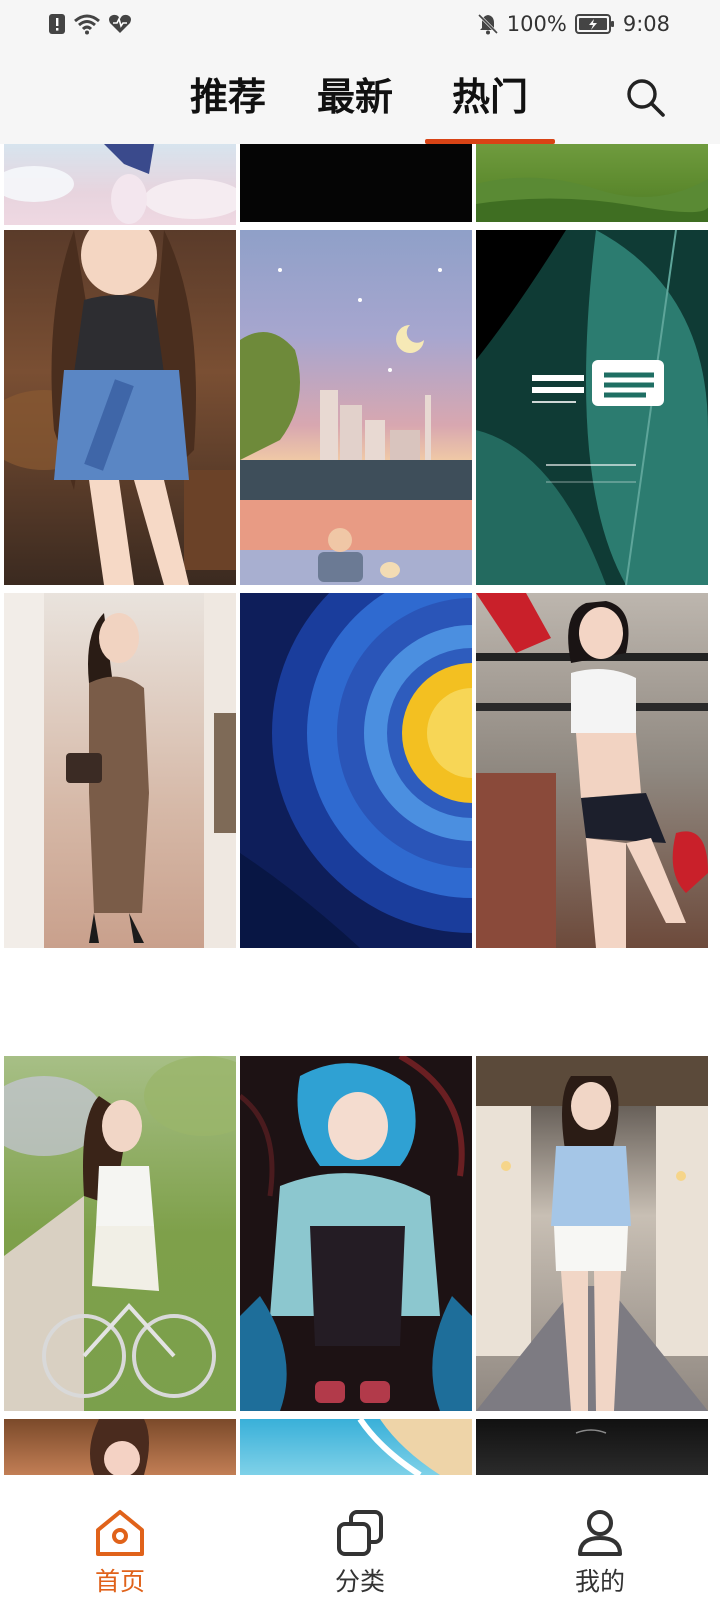 Image resolution: width=720 pixels, height=1600 pixels. I want to click on tab-recommended: 推荐, so click(228, 97).